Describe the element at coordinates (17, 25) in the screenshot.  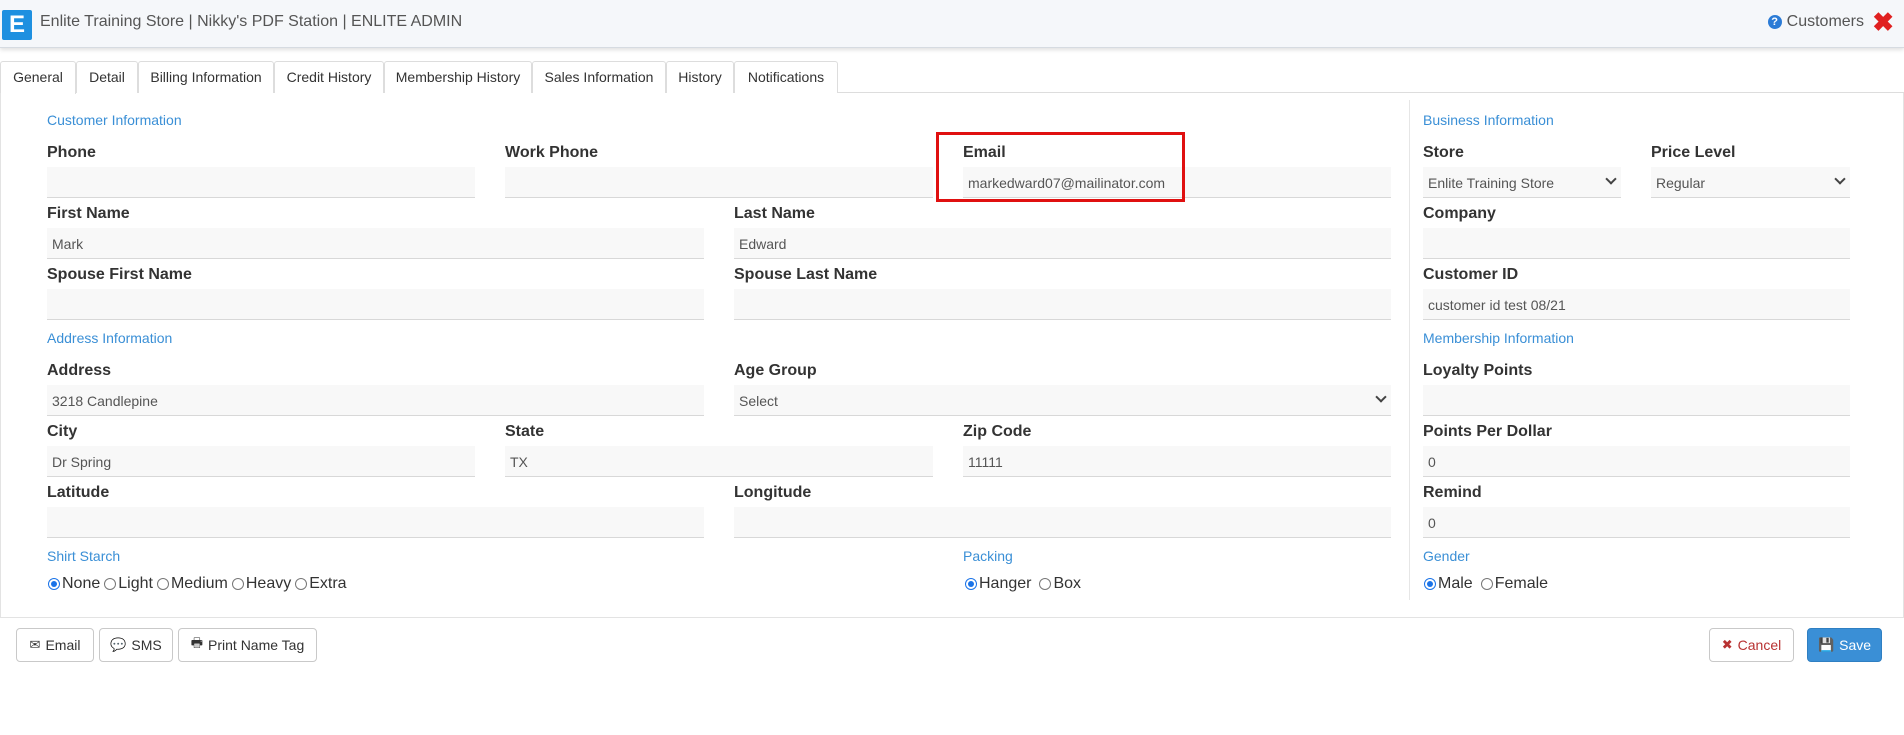
I see `app-logo: E` at that location.